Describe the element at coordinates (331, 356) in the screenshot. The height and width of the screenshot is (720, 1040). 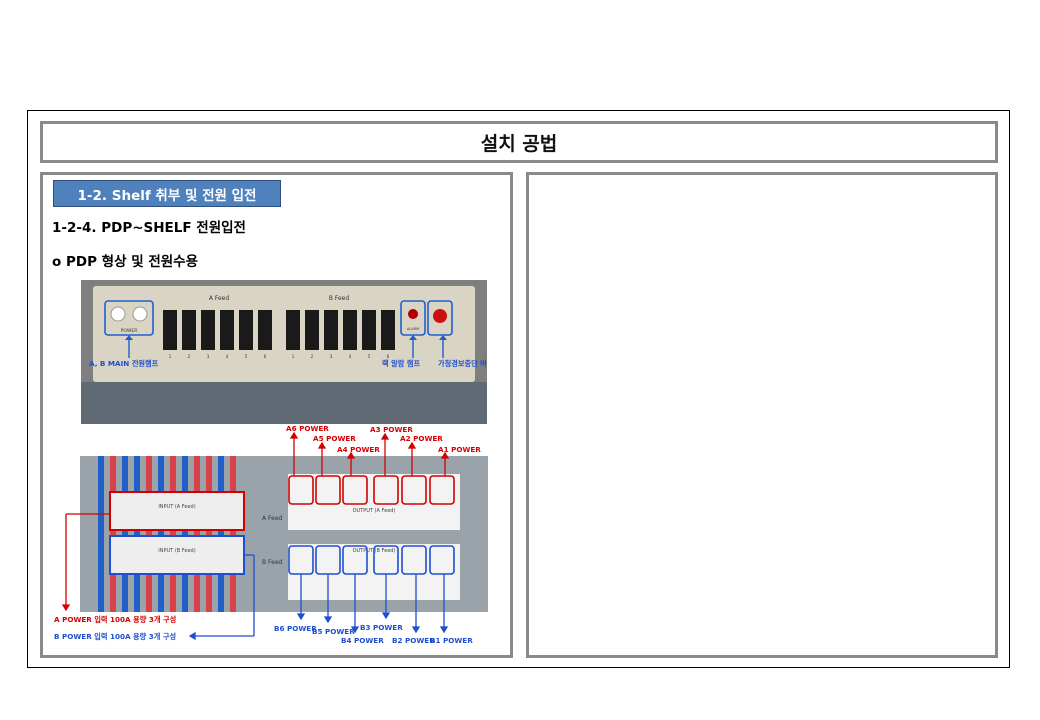
I see `b-breaker-number: 3` at that location.